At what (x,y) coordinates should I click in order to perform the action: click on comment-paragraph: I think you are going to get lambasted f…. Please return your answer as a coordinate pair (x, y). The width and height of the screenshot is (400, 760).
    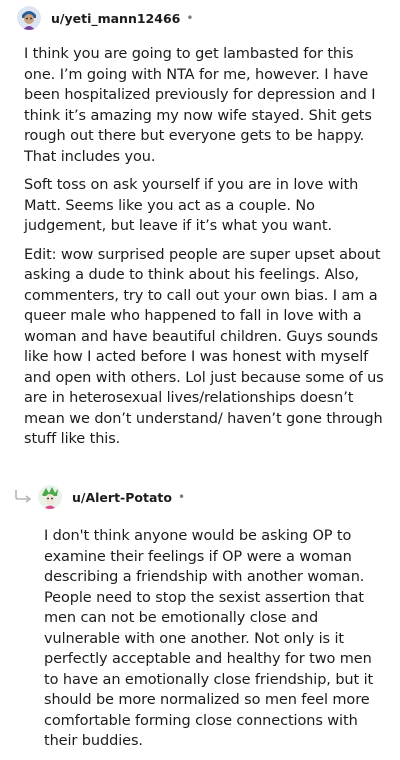
    Looking at the image, I should click on (200, 105).